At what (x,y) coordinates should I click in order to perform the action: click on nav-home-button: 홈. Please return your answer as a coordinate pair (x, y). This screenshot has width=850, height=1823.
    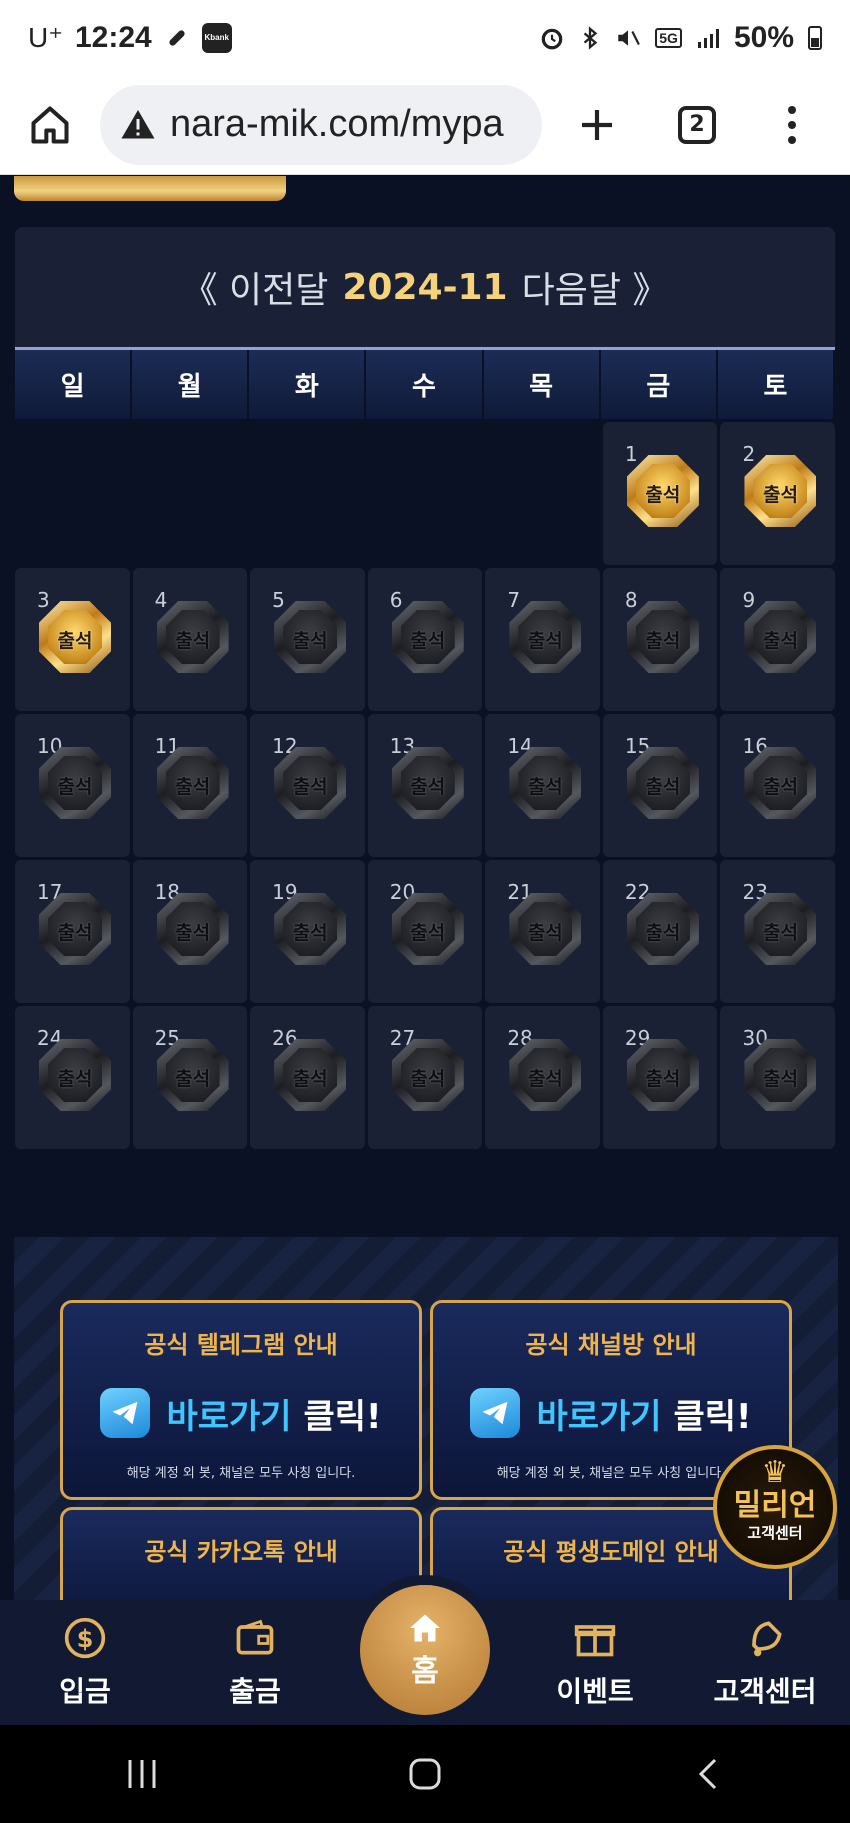
    Looking at the image, I should click on (425, 1650).